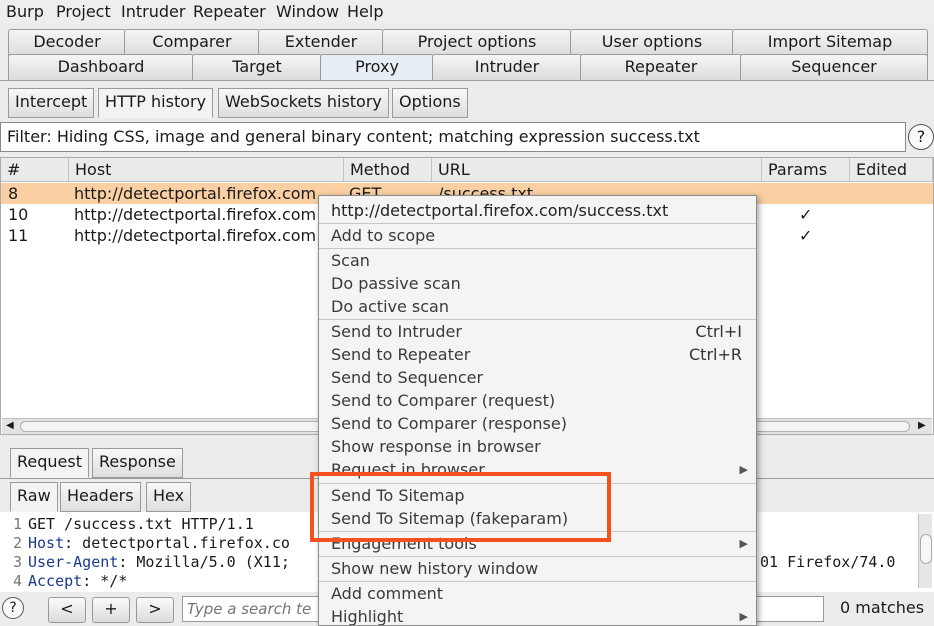 This screenshot has width=934, height=626. What do you see at coordinates (507, 67) in the screenshot?
I see `tab-intruder: Intruder` at bounding box center [507, 67].